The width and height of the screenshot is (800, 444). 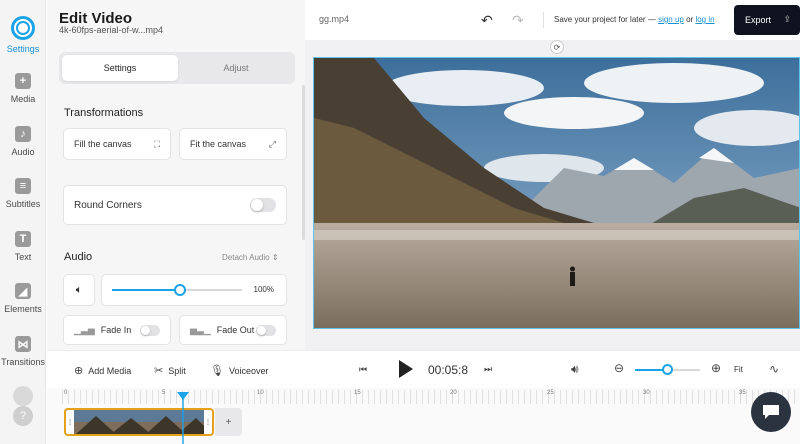 What do you see at coordinates (557, 47) in the screenshot?
I see `rotate-icon: ⟳` at bounding box center [557, 47].